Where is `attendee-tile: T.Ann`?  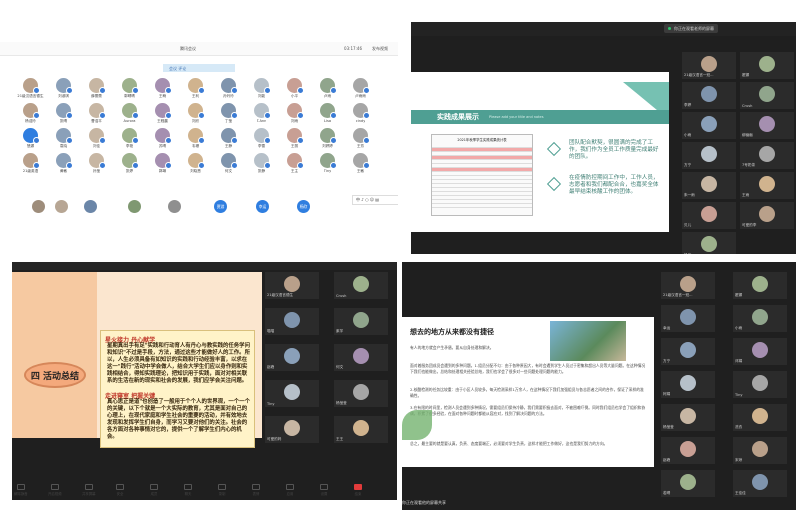 attendee-tile: T.Ann is located at coordinates (261, 113).